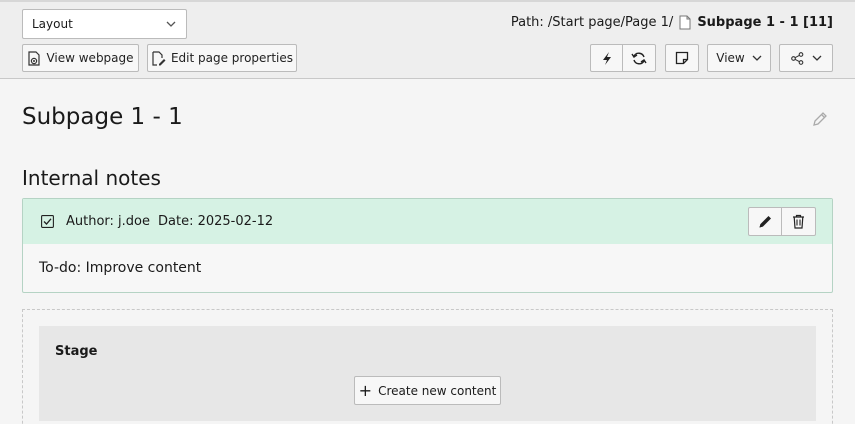 This screenshot has width=855, height=424. I want to click on trash-icon, so click(798, 221).